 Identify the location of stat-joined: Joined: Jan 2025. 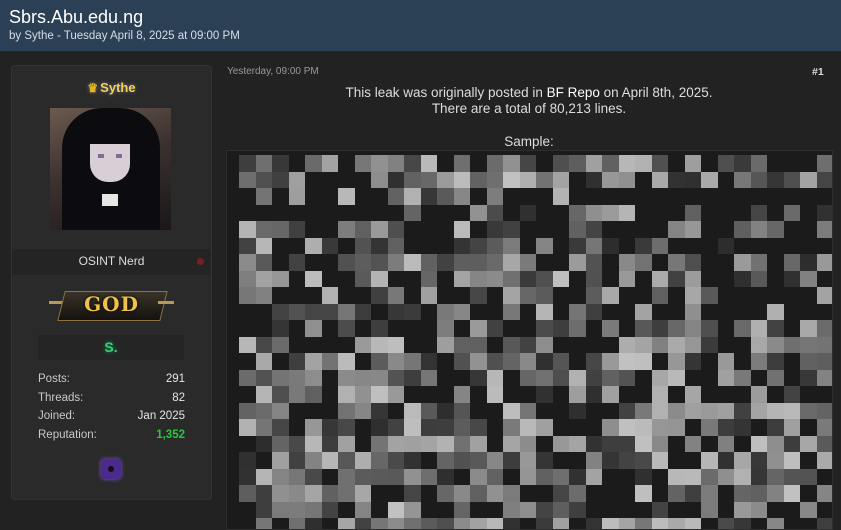
(111, 418).